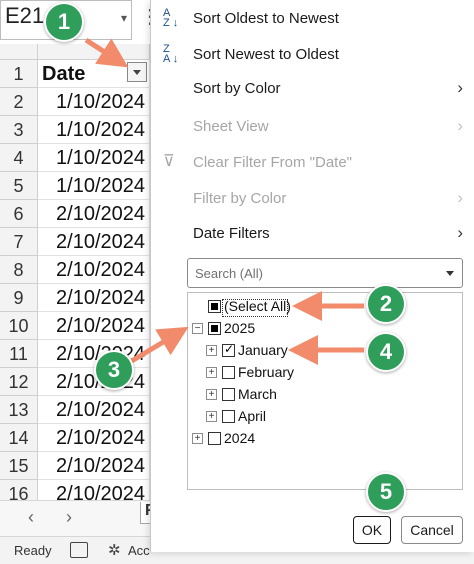 This screenshot has width=474, height=564. Describe the element at coordinates (114, 370) in the screenshot. I see `callout-badge-3: 3` at that location.